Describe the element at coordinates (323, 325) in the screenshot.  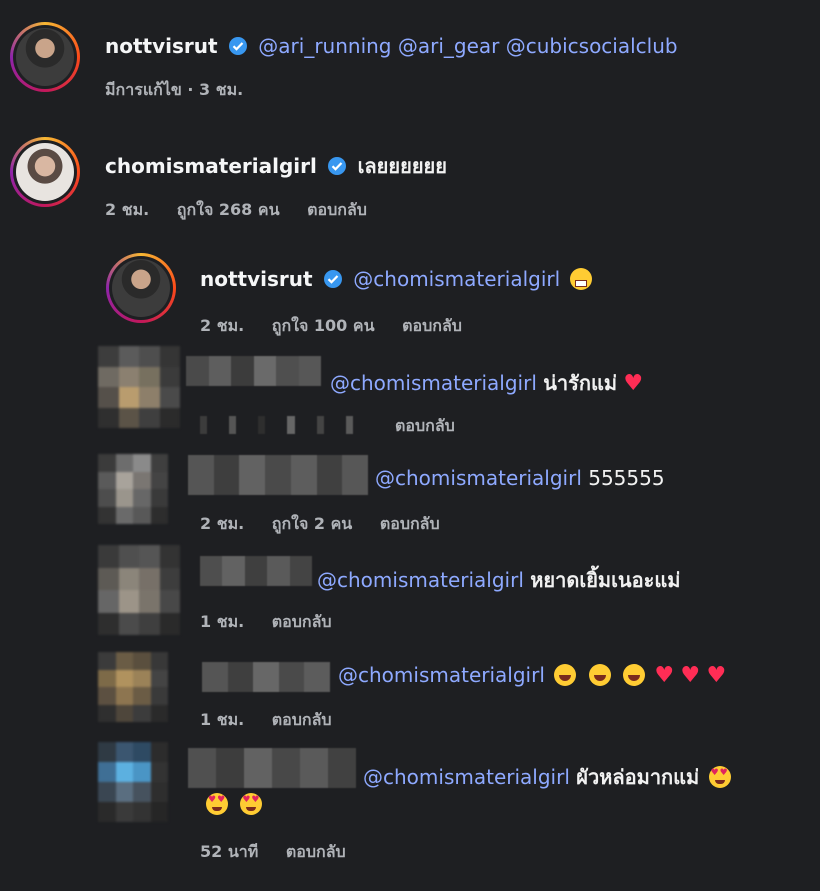
I see `likes-count: ถูกใจ 100 คน` at that location.